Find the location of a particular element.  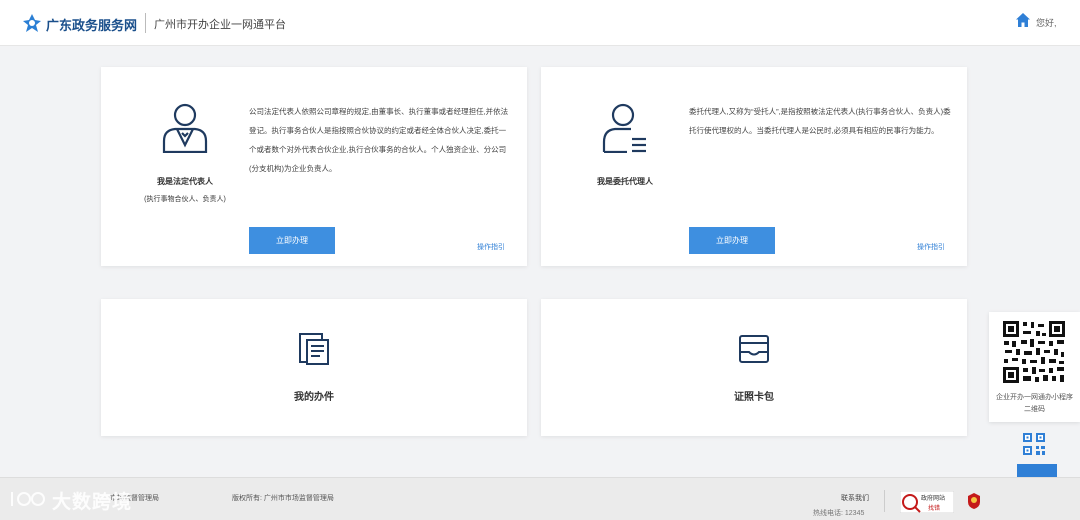

header-divider is located at coordinates (145, 23).